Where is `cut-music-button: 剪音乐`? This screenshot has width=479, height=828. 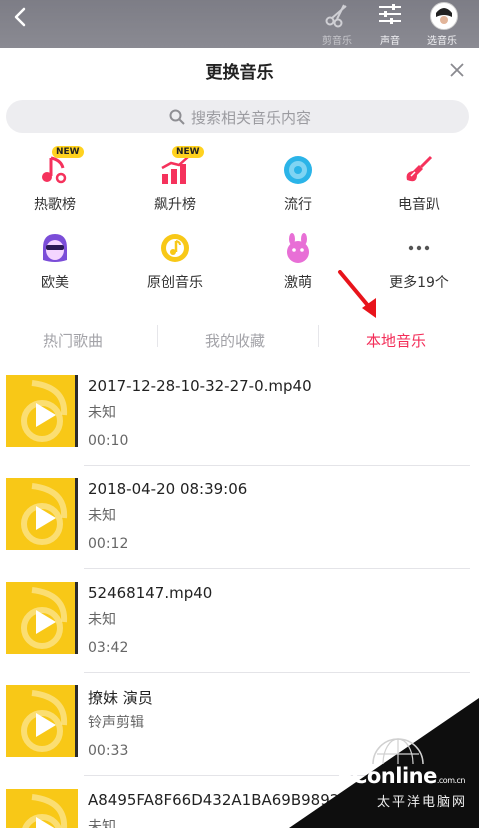
cut-music-button: 剪音乐 is located at coordinates (337, 24).